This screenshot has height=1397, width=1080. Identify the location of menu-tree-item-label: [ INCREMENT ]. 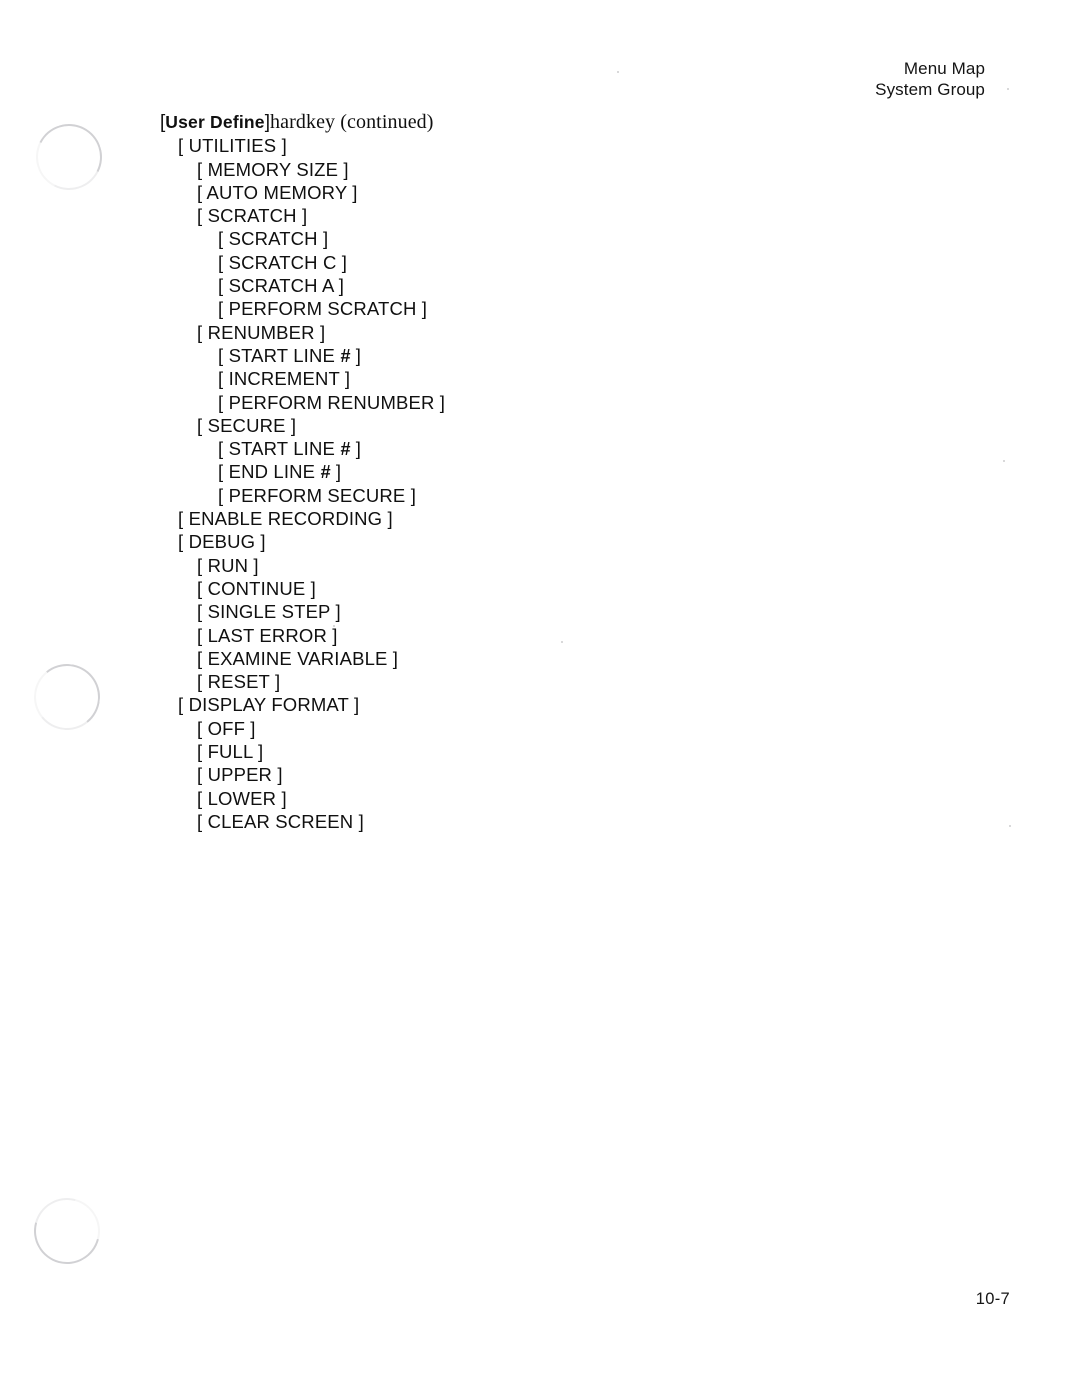
(284, 379).